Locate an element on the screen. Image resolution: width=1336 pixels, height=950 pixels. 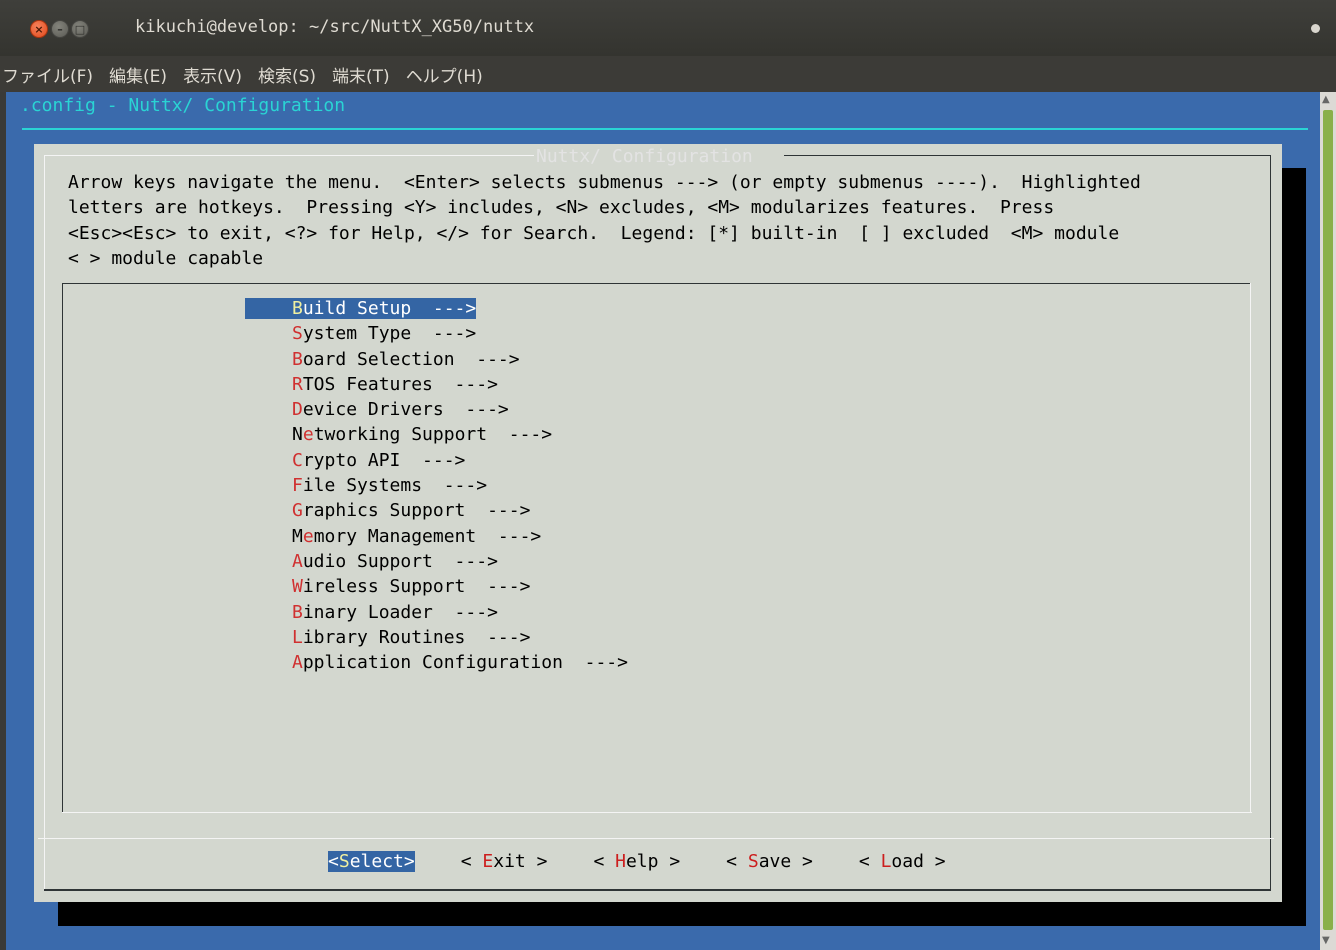
menu-item: Board Selection ---> is located at coordinates (436, 359).